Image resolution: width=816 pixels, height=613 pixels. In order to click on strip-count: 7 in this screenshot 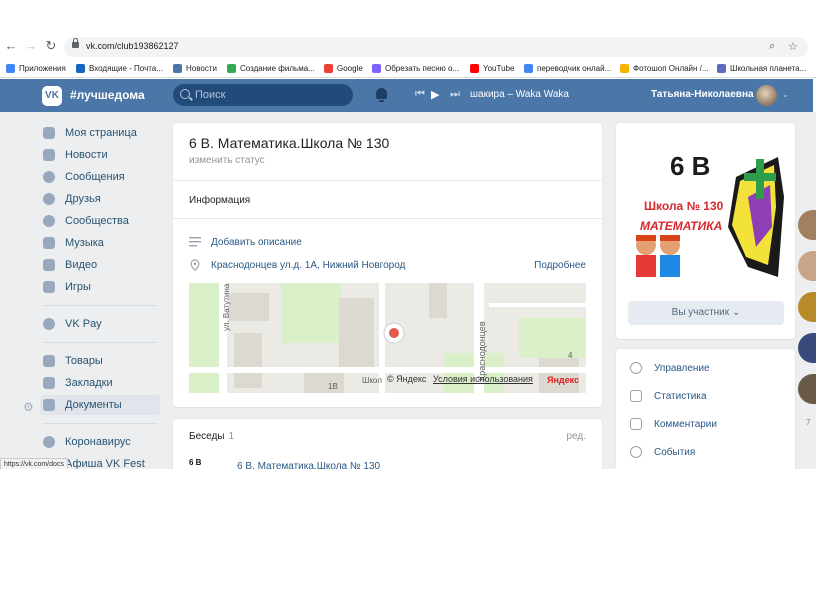, I will do `click(808, 422)`.